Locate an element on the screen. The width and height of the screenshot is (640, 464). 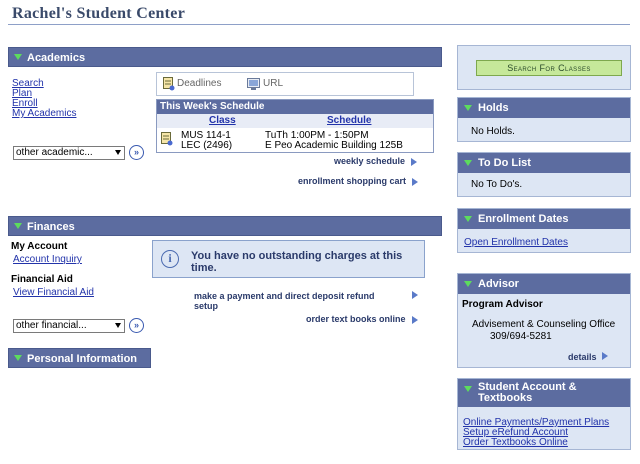
personal-information-header: Personal Information is located at coordinates (79, 358).